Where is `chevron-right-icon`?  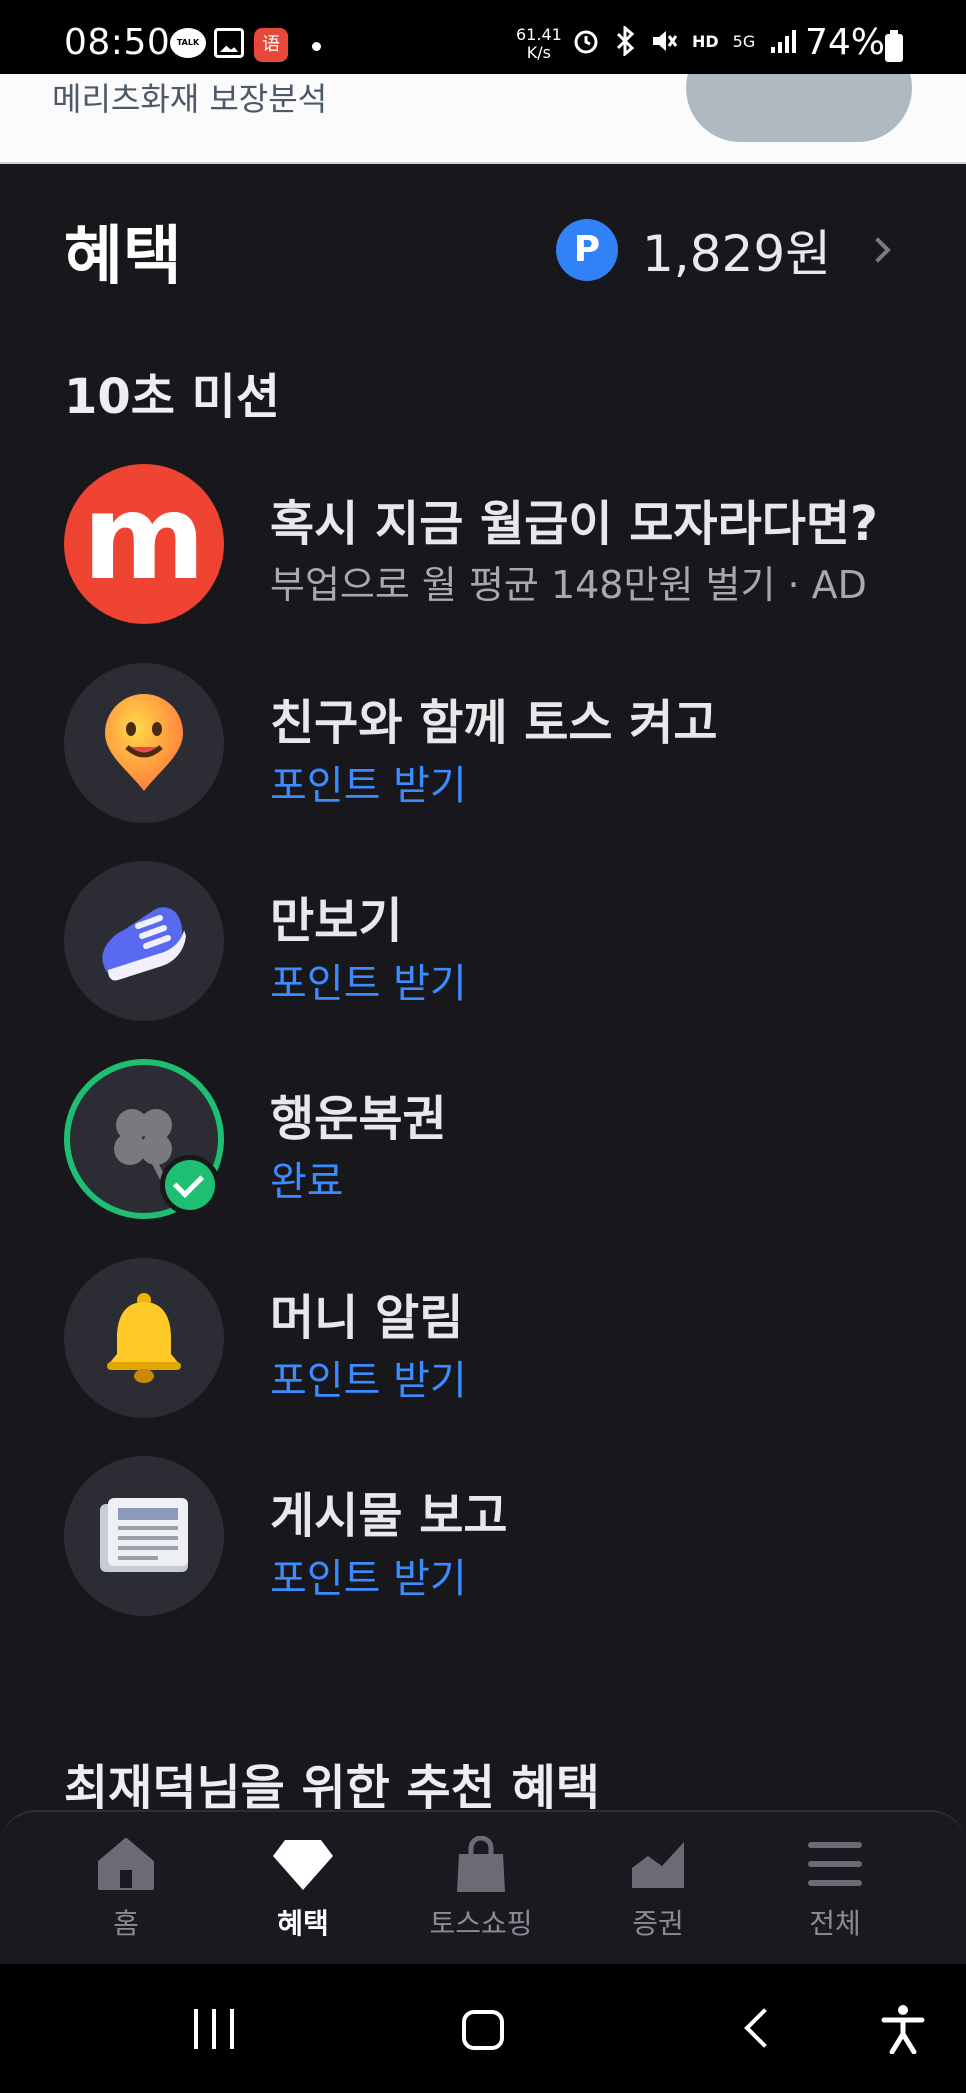 chevron-right-icon is located at coordinates (878, 250).